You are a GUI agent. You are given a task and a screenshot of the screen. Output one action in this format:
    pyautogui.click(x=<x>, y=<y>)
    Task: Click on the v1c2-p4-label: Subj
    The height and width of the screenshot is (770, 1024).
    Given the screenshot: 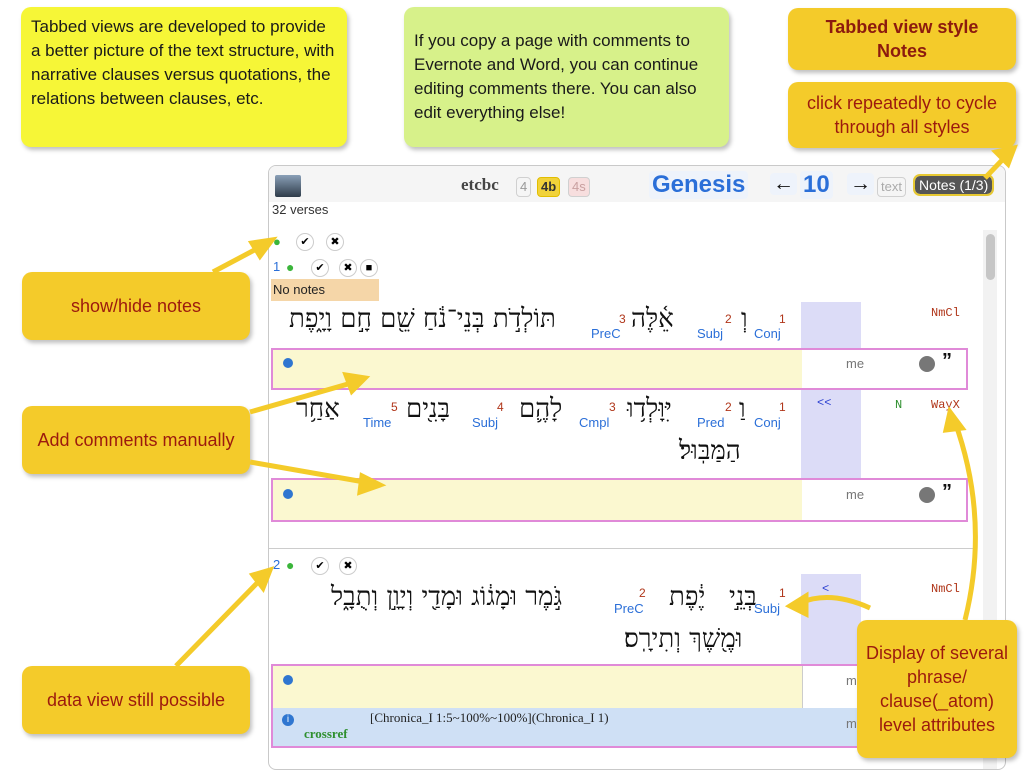 What is the action you would take?
    pyautogui.click(x=485, y=422)
    